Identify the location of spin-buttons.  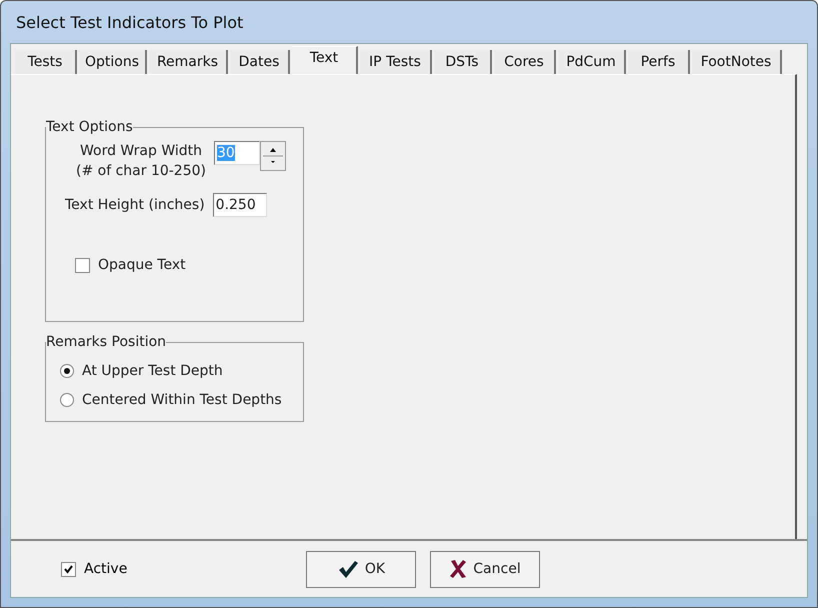
(273, 156).